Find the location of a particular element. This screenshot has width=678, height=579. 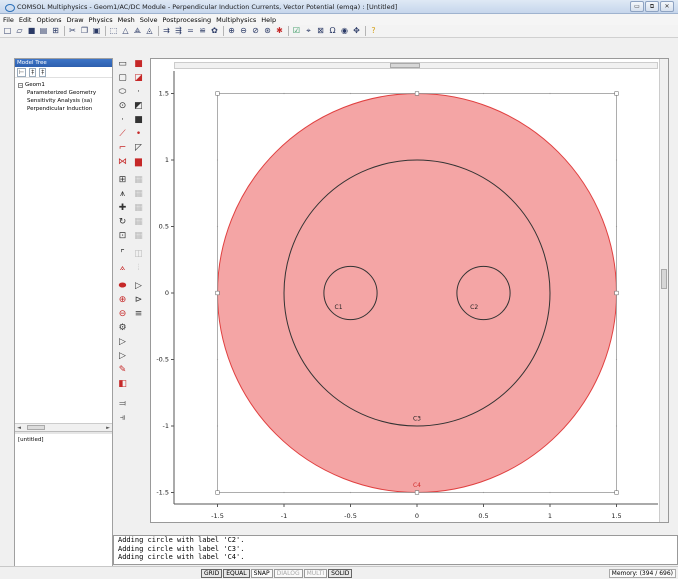

point-mode-icon: ⟁ is located at coordinates (137, 31).